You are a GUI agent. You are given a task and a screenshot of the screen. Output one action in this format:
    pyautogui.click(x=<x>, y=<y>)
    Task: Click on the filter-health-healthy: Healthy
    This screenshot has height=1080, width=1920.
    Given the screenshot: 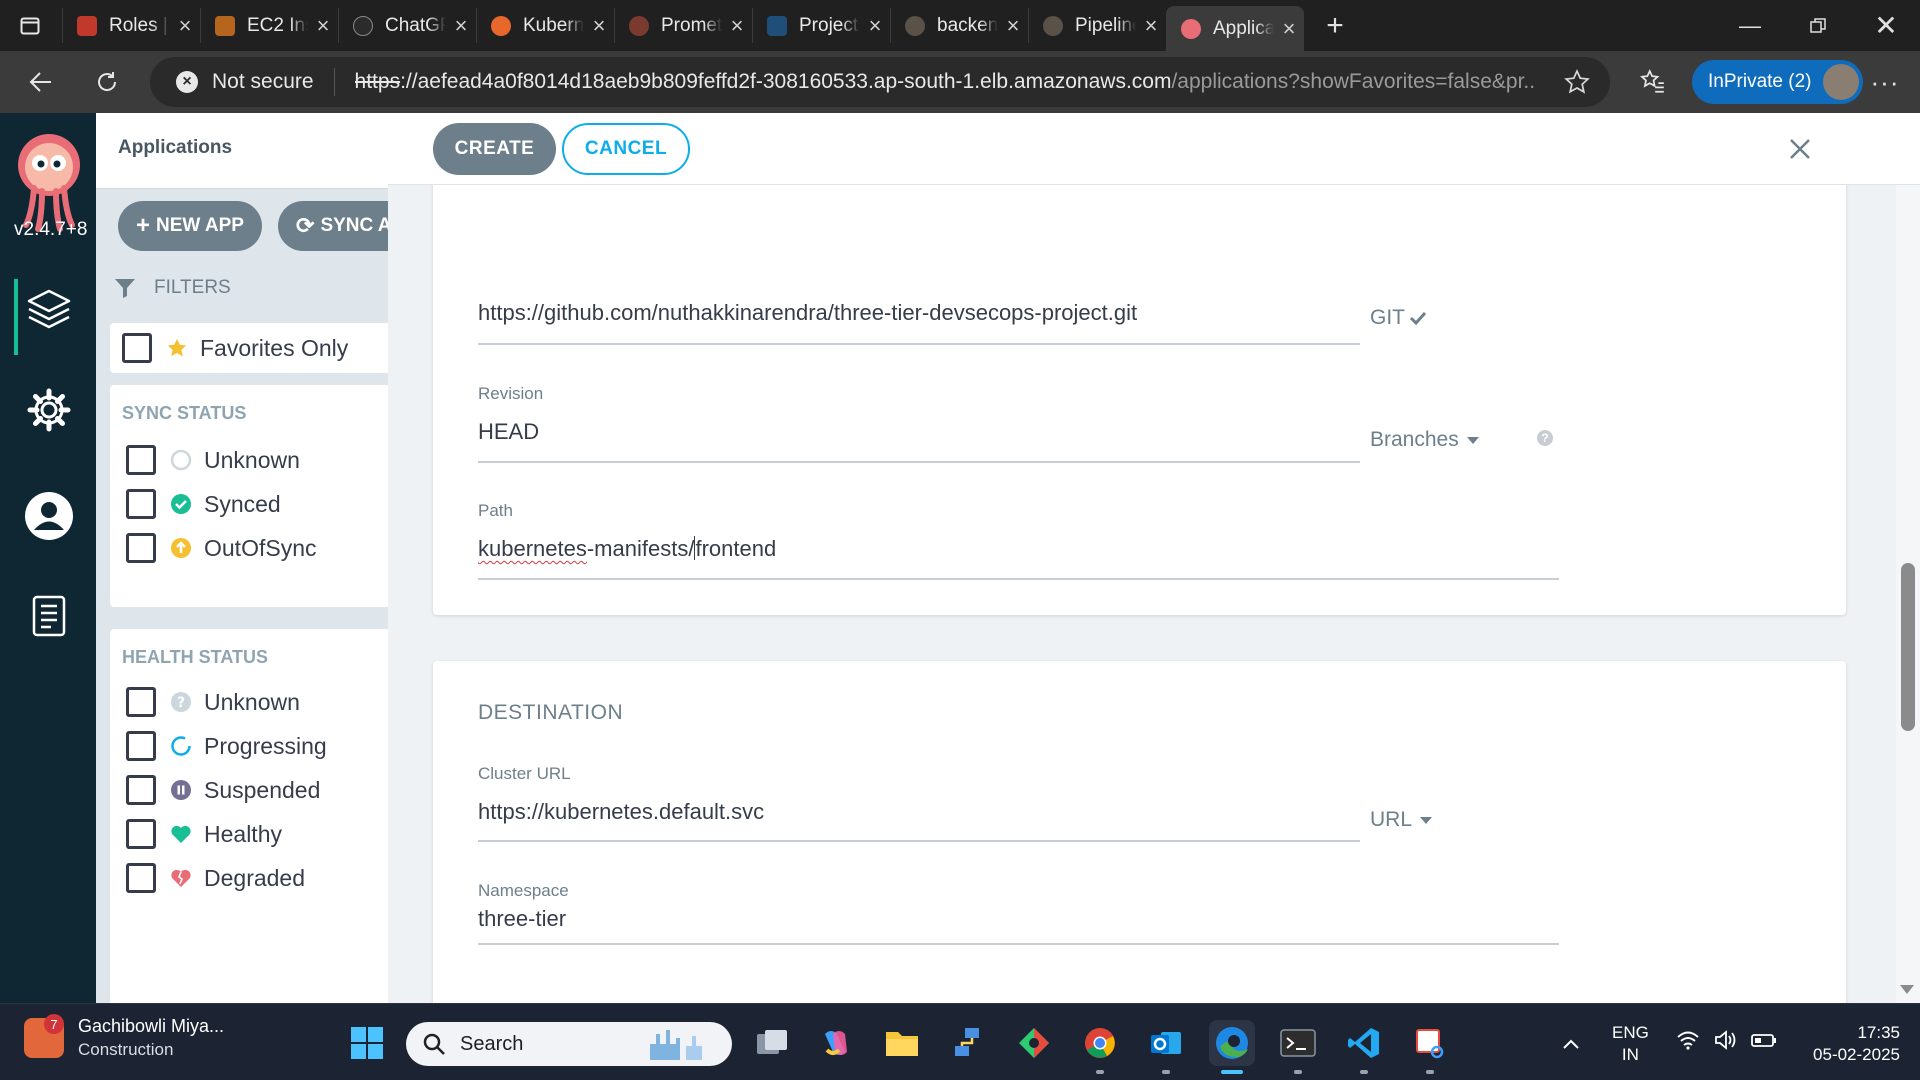 What is the action you would take?
    pyautogui.click(x=204, y=834)
    